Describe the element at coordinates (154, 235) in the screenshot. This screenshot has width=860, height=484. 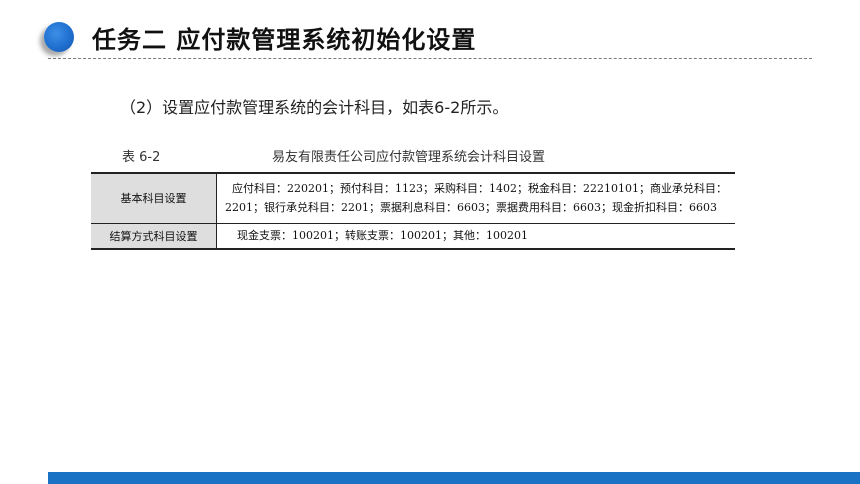
I see `row-label: 结算方式科目设置` at that location.